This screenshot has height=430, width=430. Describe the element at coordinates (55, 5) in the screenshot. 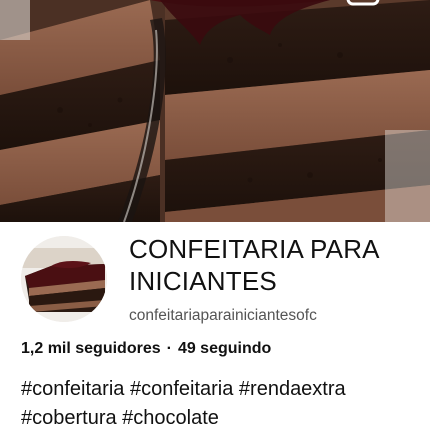

I see `back-arrow-icon` at that location.